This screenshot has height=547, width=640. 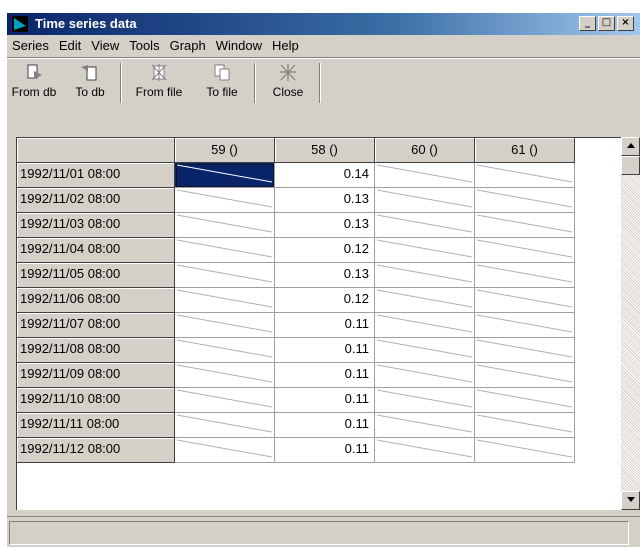 I want to click on row-header: 1992/11/07 08:00, so click(x=96, y=325).